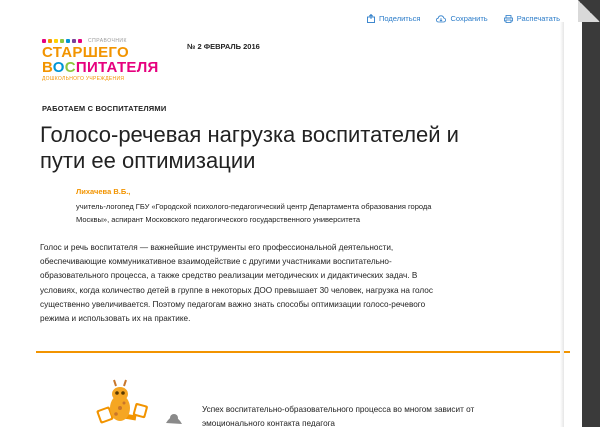  I want to click on toolbar: Поделиться Сохранить Распечатать, so click(463, 18).